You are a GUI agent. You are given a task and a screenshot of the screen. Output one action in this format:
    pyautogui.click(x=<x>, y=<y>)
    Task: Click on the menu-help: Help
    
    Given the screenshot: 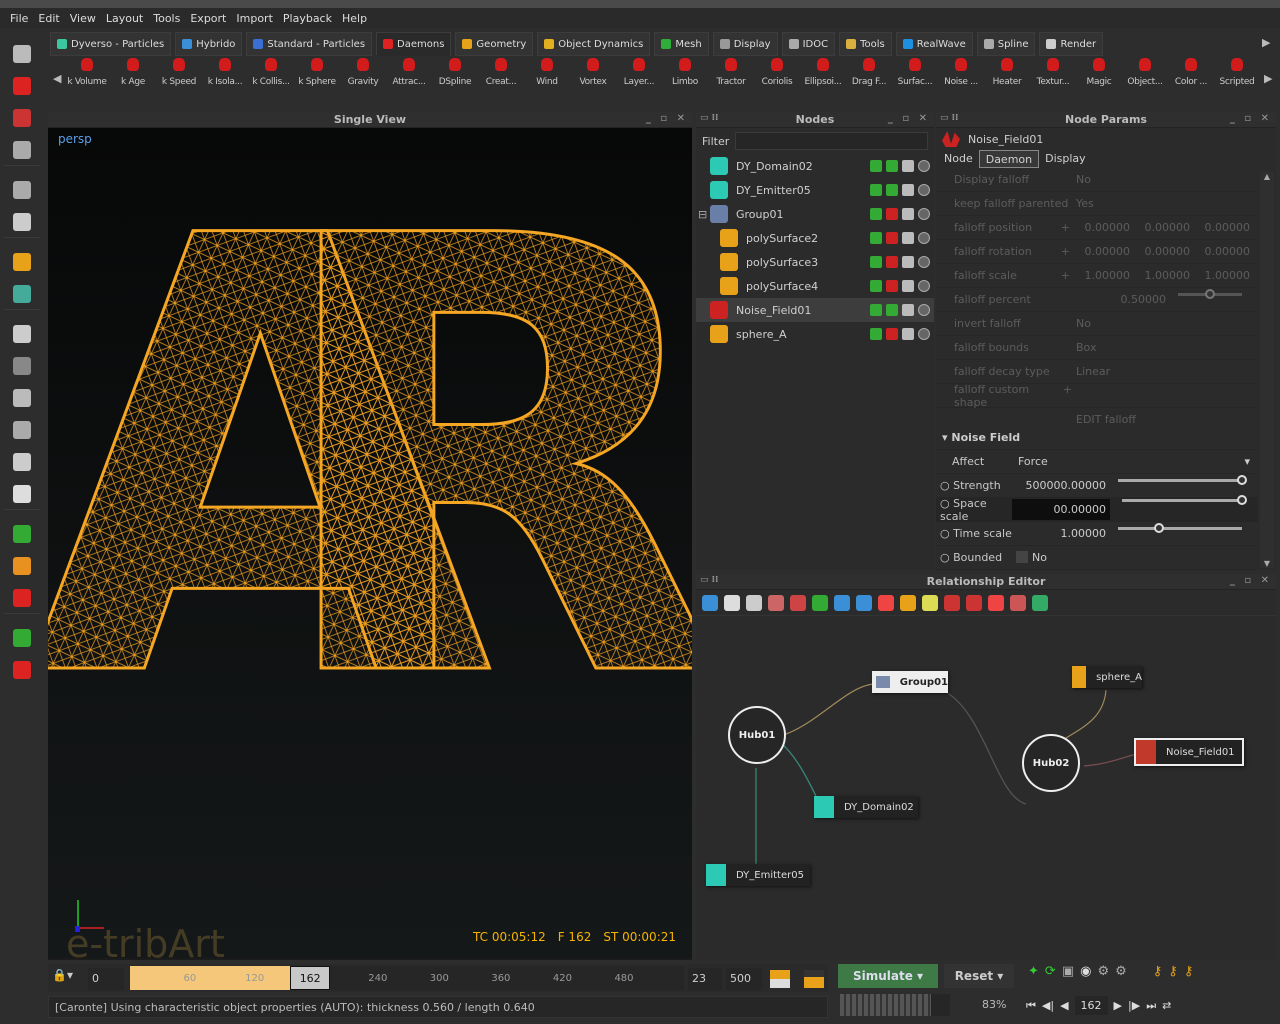 What is the action you would take?
    pyautogui.click(x=354, y=18)
    